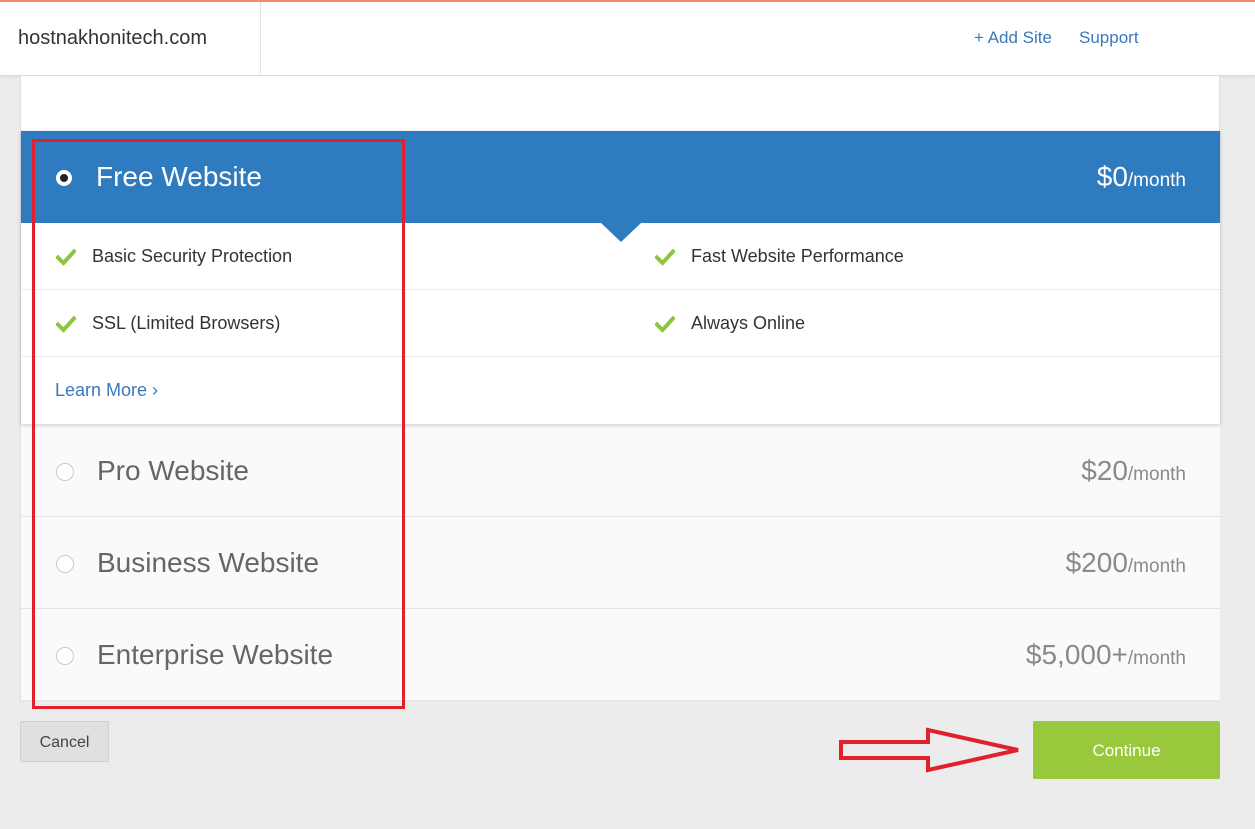 The height and width of the screenshot is (829, 1255). What do you see at coordinates (64, 741) in the screenshot?
I see `cancel-button: Cancel` at bounding box center [64, 741].